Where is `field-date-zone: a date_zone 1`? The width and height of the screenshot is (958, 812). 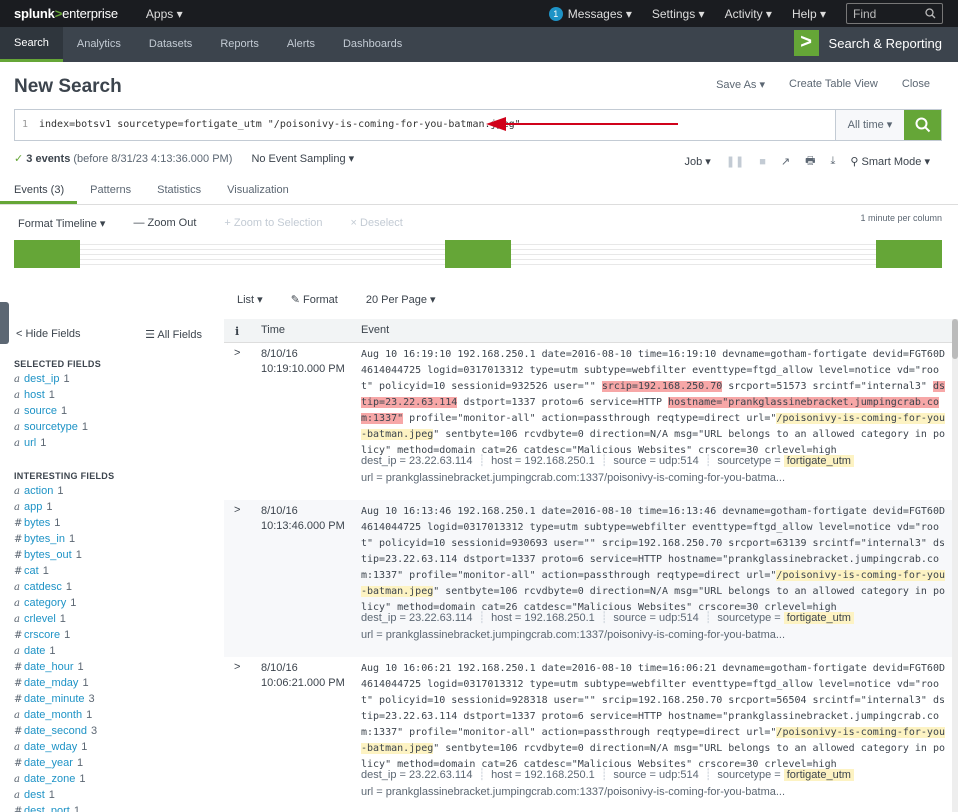
field-date-zone: a date_zone 1 is located at coordinates (55, 781).